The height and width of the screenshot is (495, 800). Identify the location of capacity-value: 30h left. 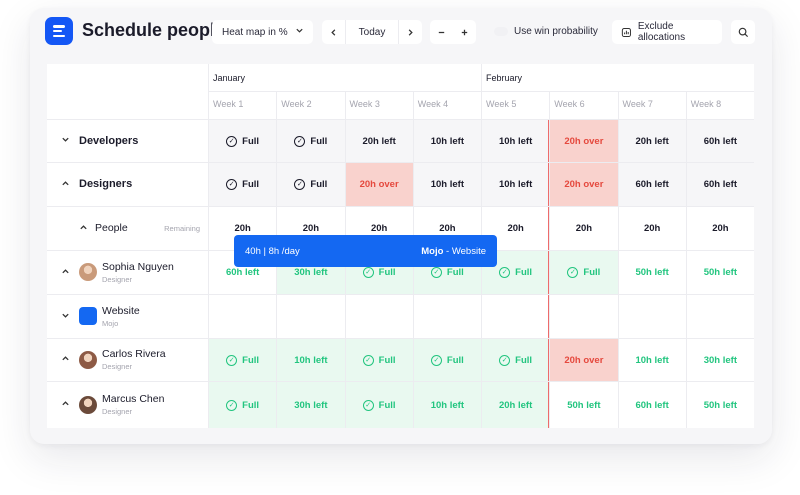
(720, 360).